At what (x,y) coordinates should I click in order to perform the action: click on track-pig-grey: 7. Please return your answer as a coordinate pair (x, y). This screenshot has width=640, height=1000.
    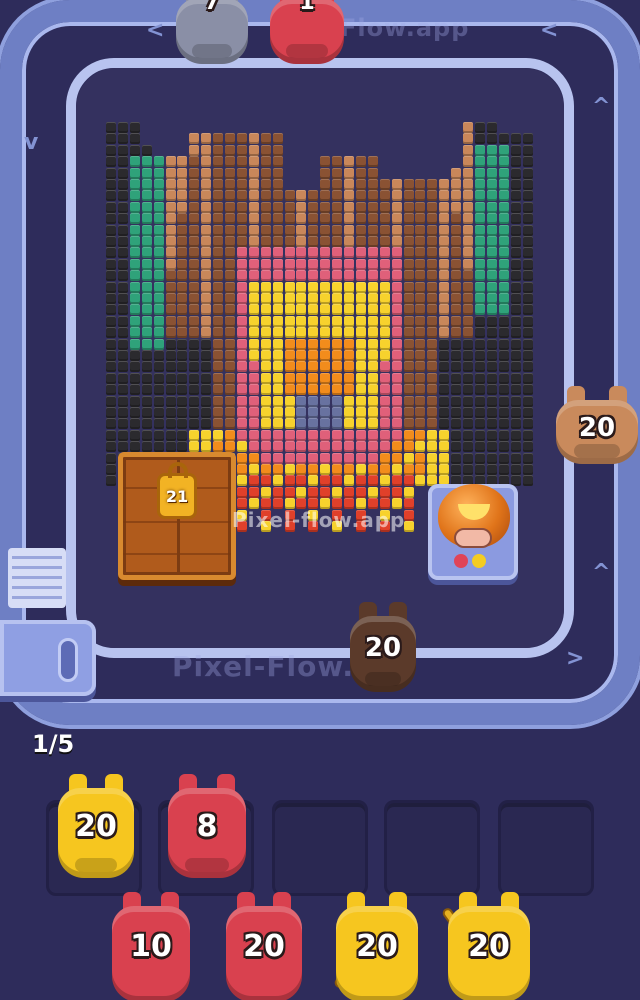
    Looking at the image, I should click on (212, 32).